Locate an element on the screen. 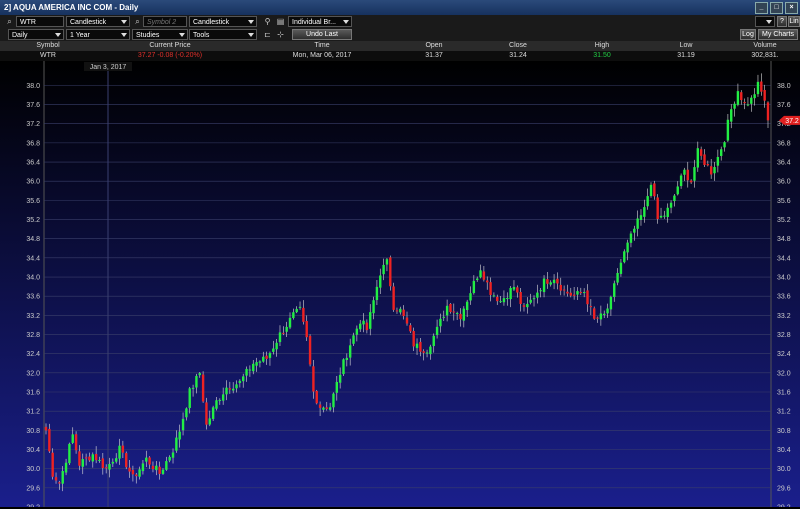  window-controls: _ □ × is located at coordinates (776, 8).